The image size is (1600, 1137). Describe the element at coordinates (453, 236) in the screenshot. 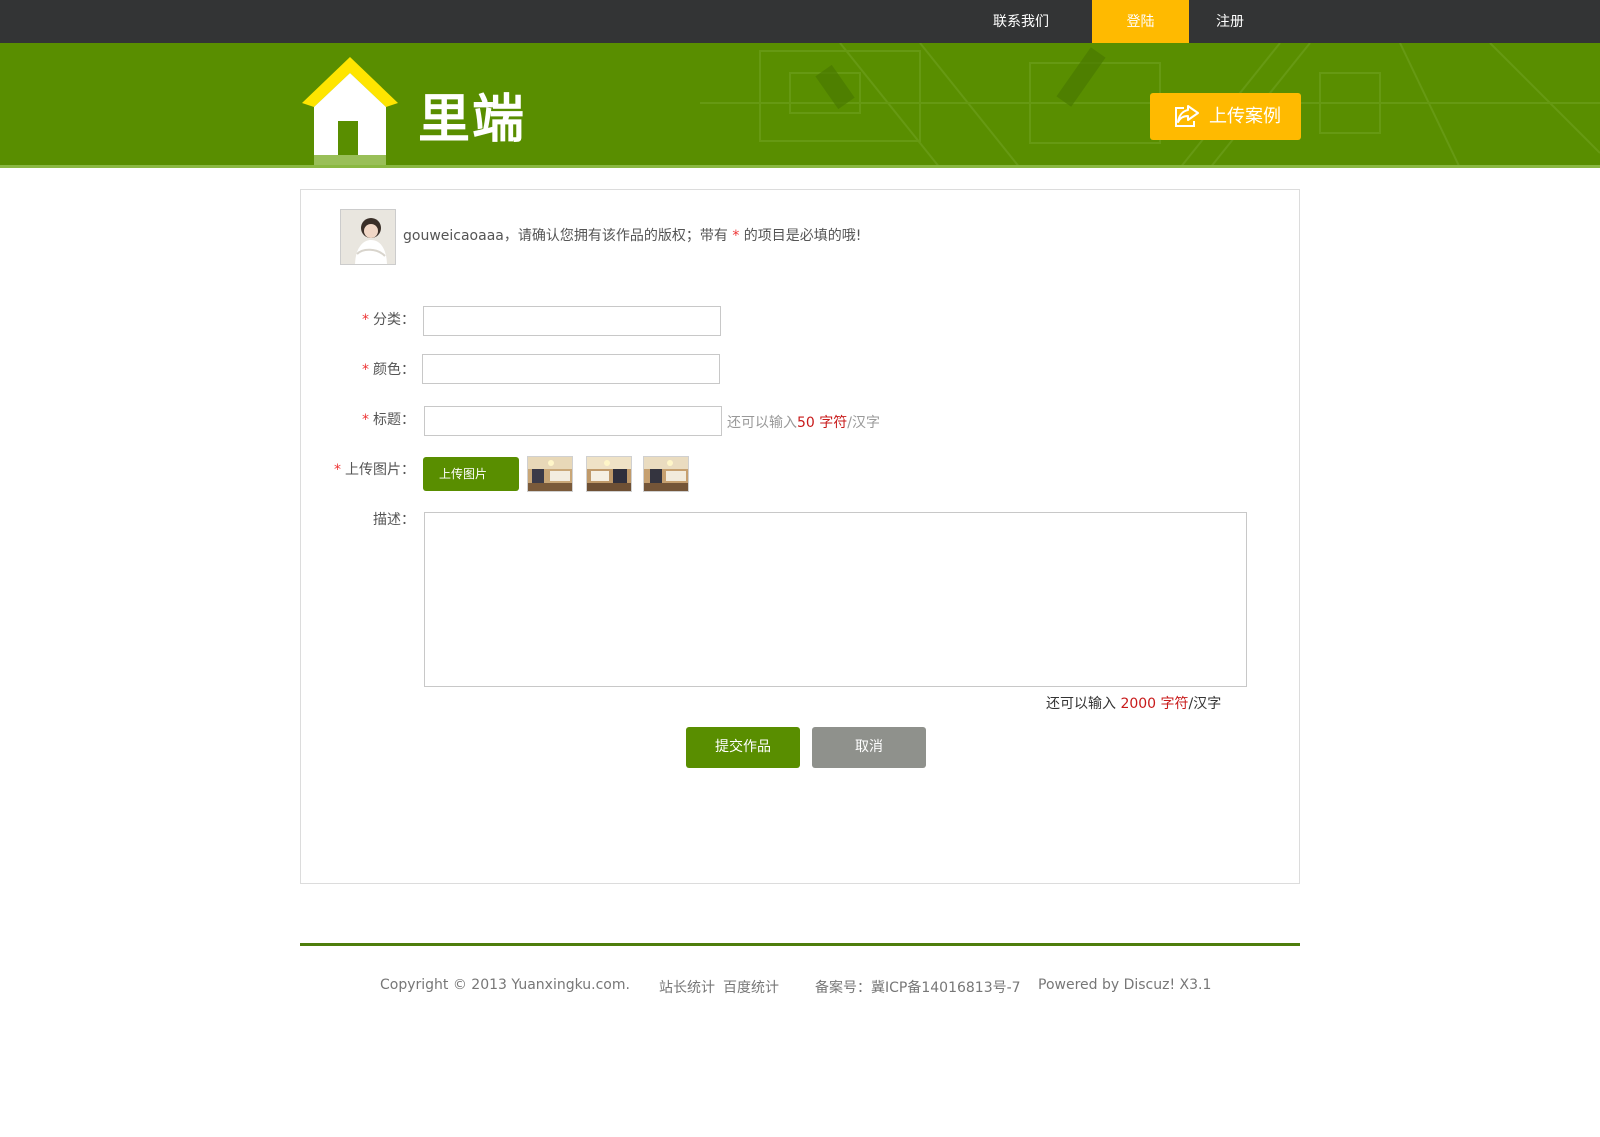

I see `username: gouweicaoaaa` at that location.